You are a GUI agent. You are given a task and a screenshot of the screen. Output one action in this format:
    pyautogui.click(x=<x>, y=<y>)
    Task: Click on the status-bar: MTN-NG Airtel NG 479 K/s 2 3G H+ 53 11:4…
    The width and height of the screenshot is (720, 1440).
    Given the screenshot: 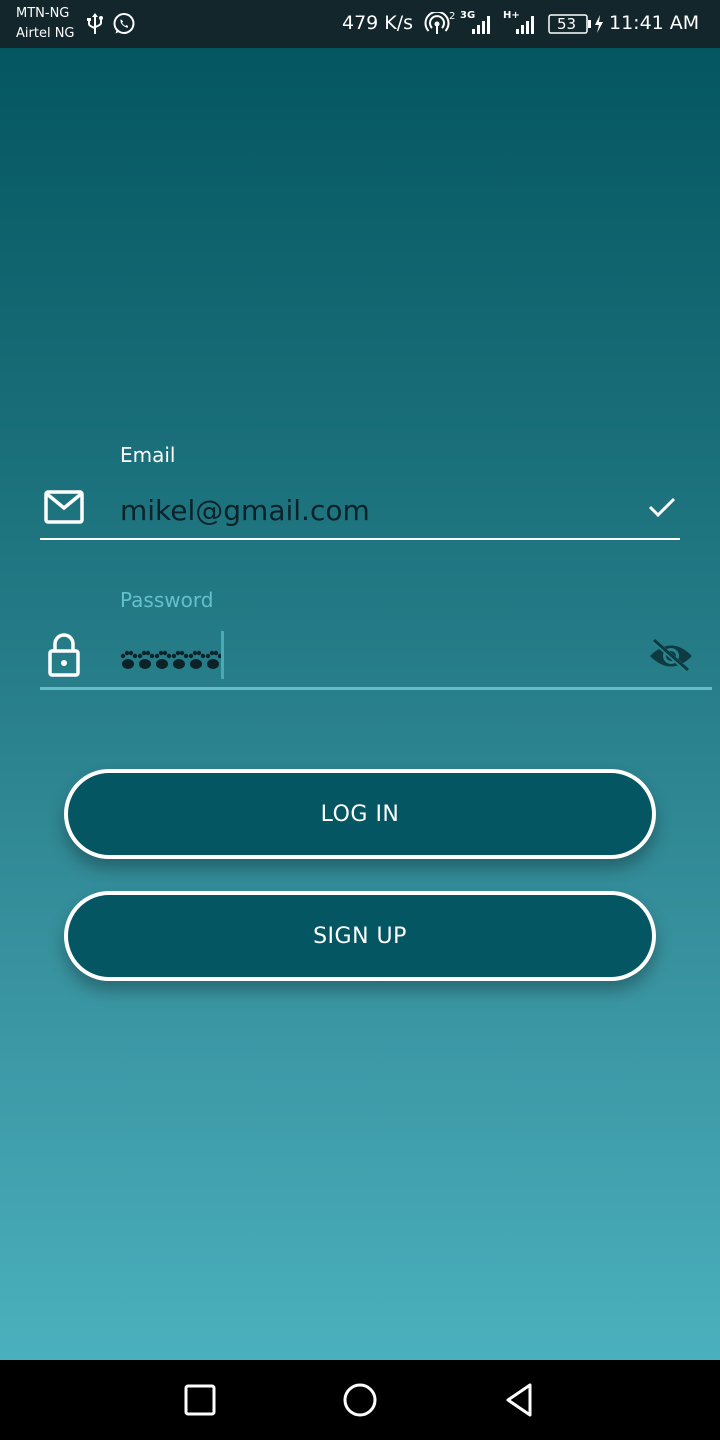 What is the action you would take?
    pyautogui.click(x=360, y=24)
    